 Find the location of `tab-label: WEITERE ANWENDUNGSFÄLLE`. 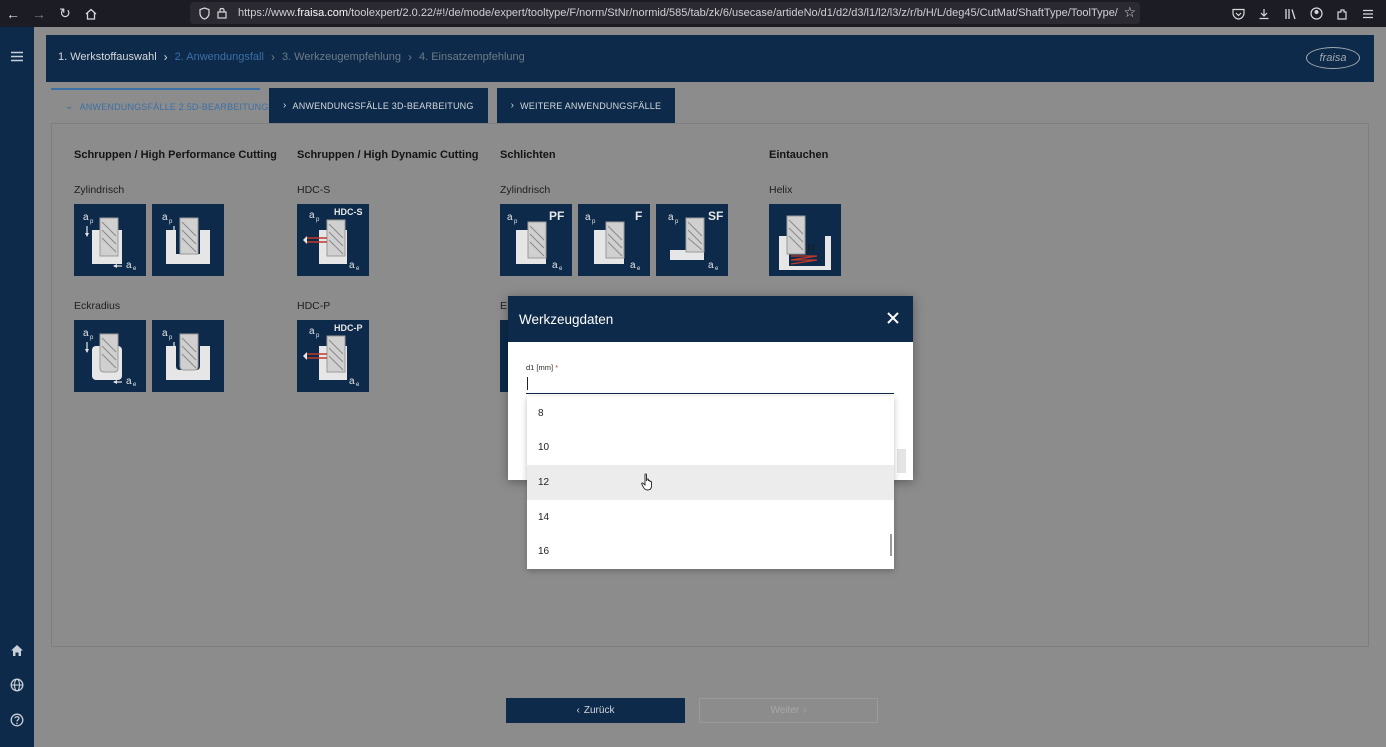

tab-label: WEITERE ANWENDUNGSFÄLLE is located at coordinates (591, 105).